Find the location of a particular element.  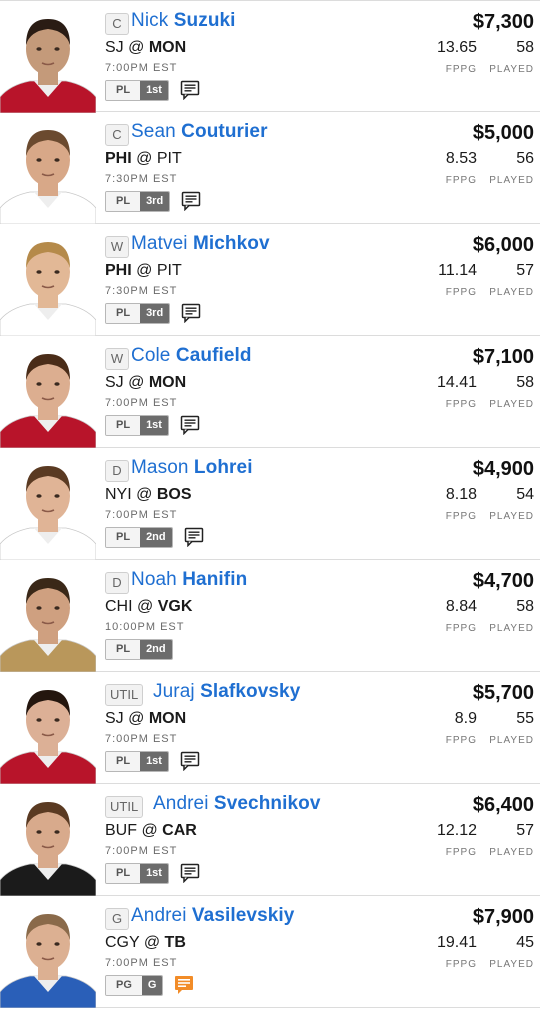

played-value: 58 is located at coordinates (525, 382).